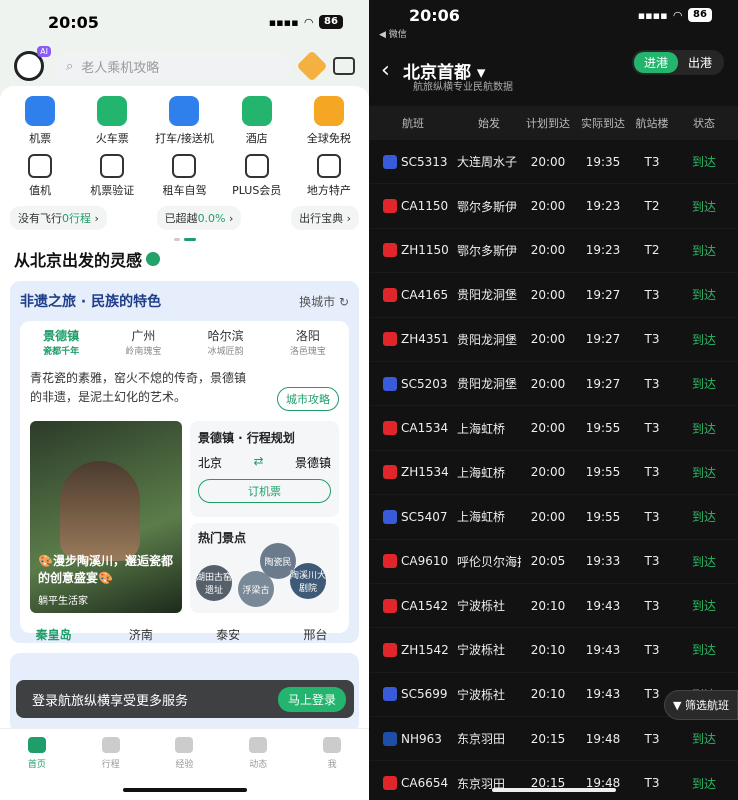 The height and width of the screenshot is (800, 738). What do you see at coordinates (652, 15) in the screenshot?
I see `signal-icon: ▪▪▪▪` at bounding box center [652, 15].